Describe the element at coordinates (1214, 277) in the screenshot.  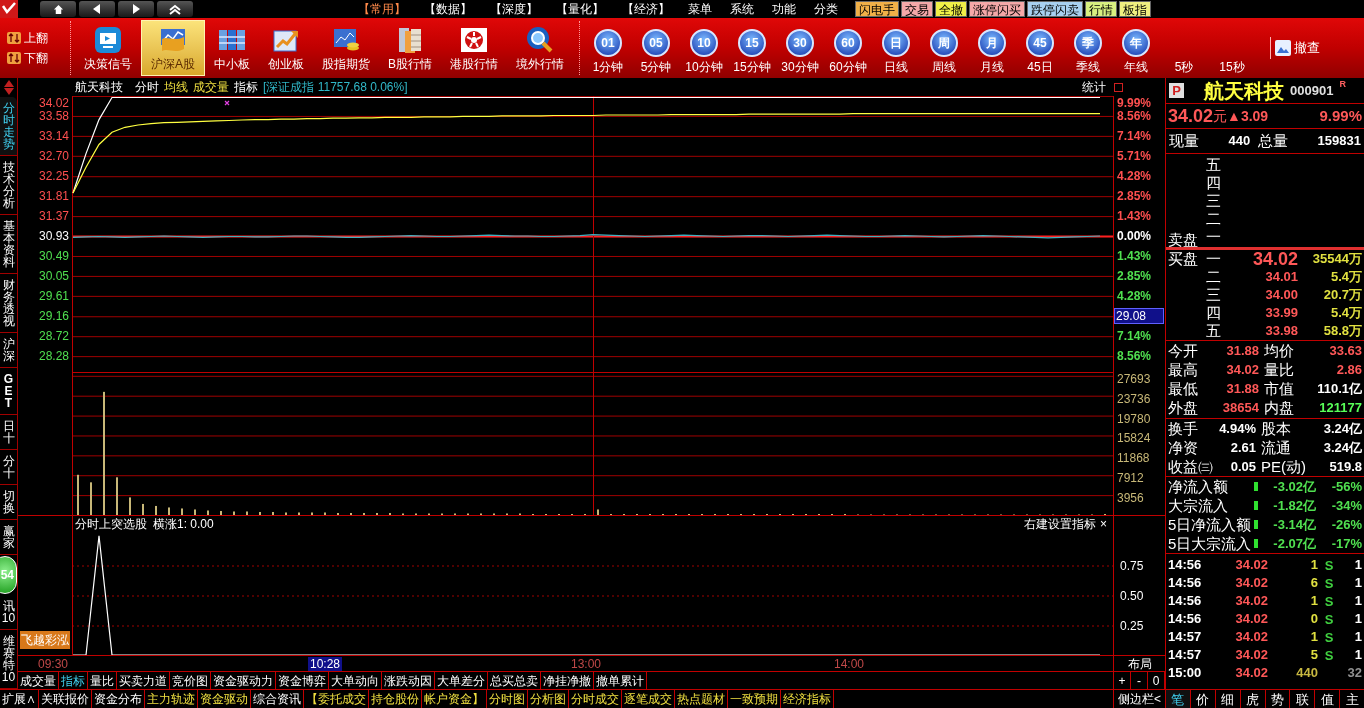
I see `bid-level: 二` at that location.